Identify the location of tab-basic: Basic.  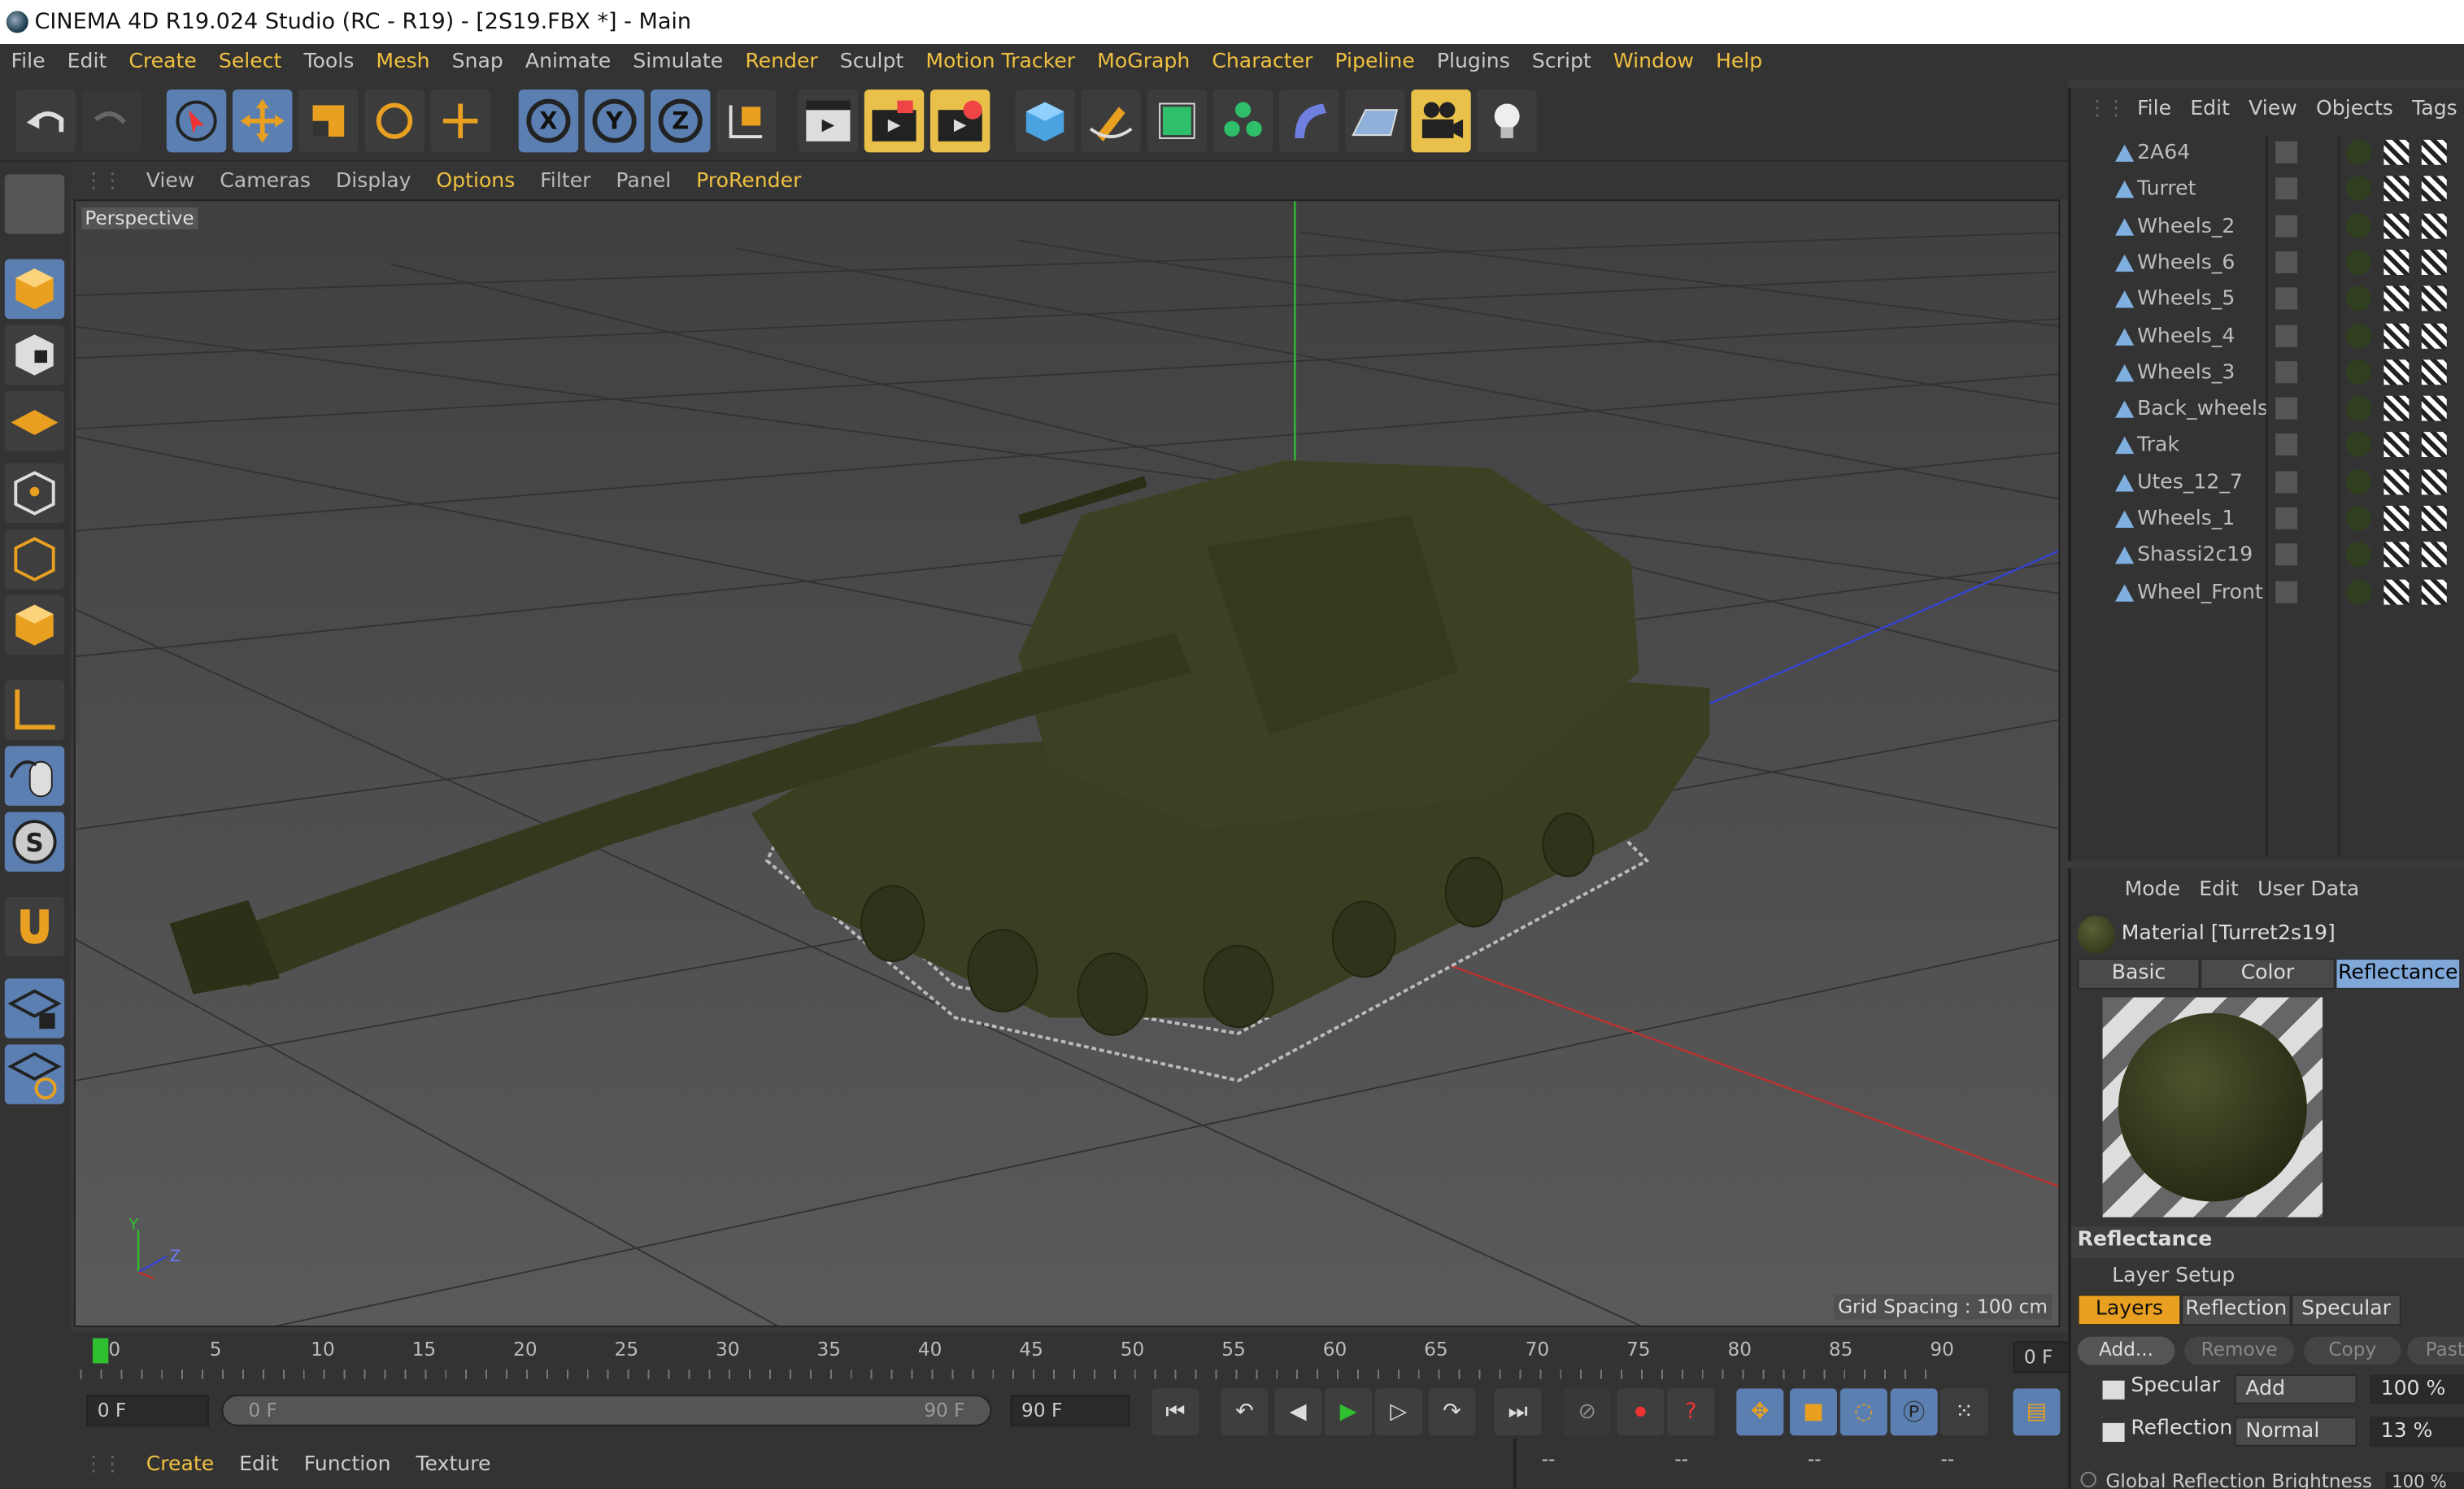
(2139, 974).